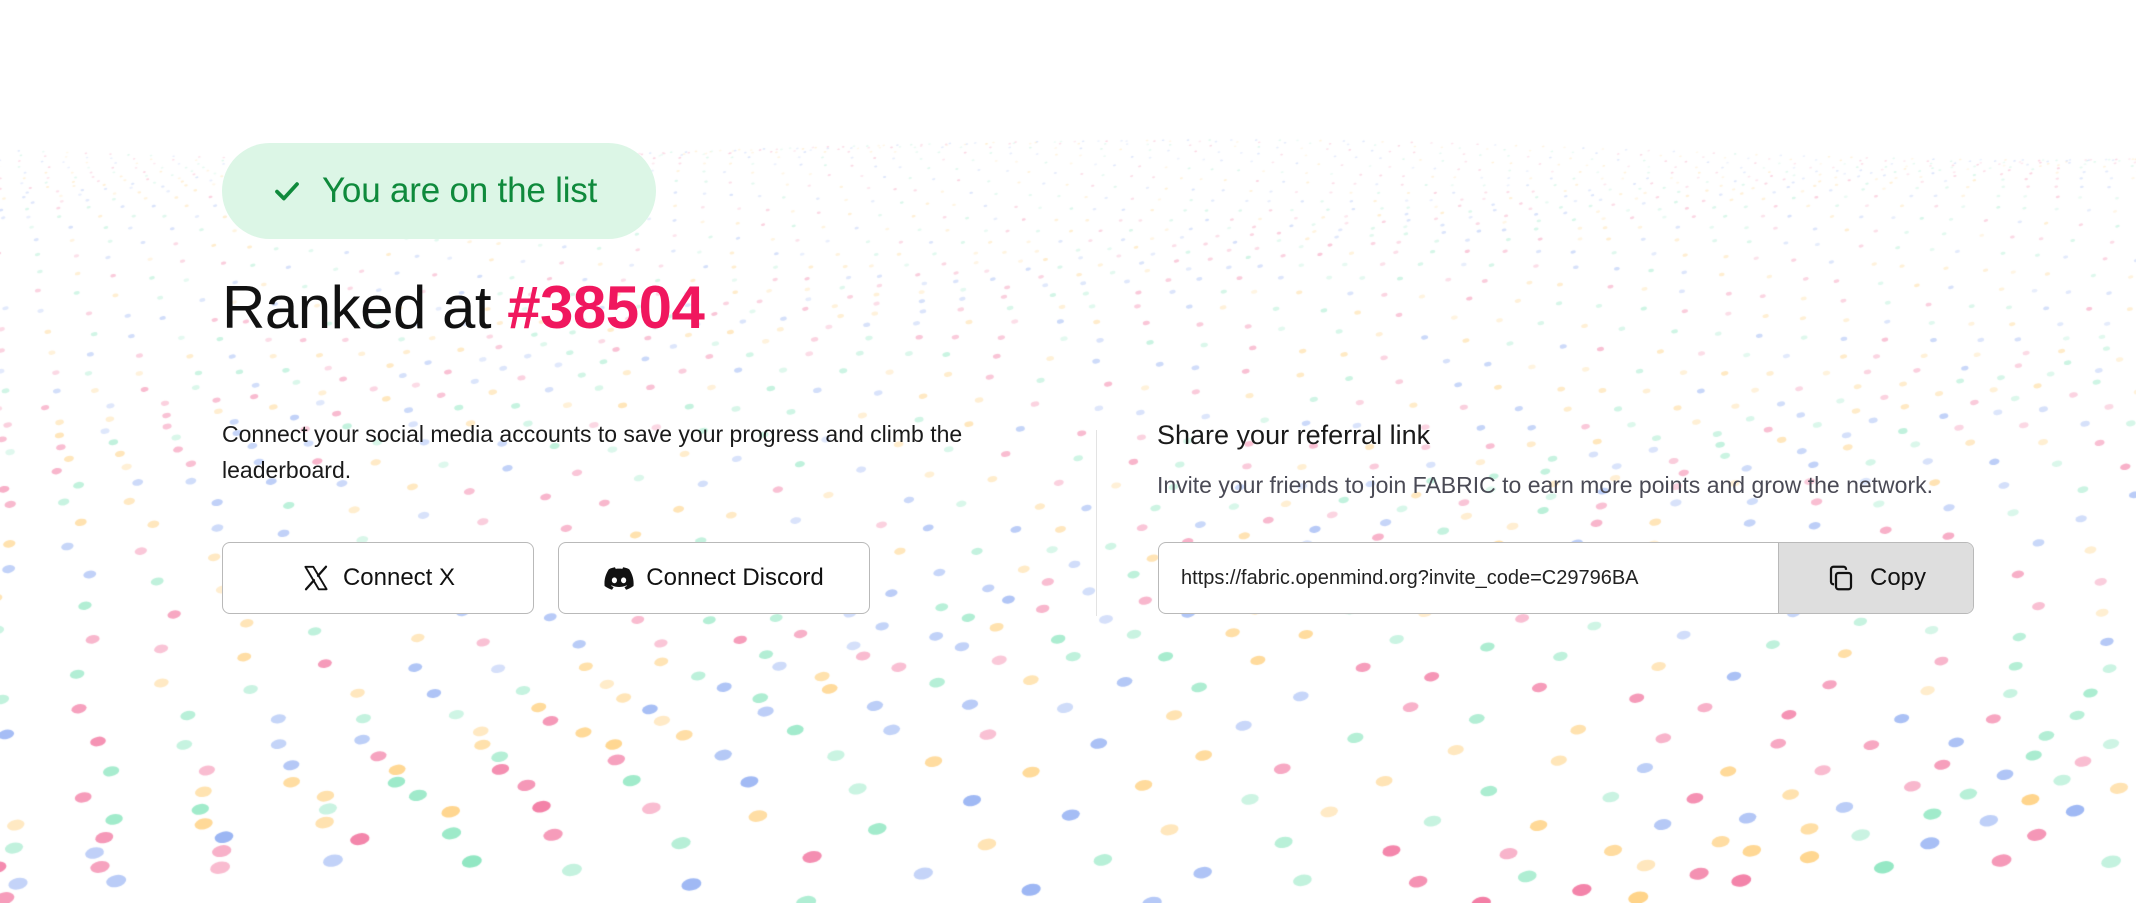 The image size is (2136, 903). I want to click on connect-discord-button: Connect Discord, so click(714, 578).